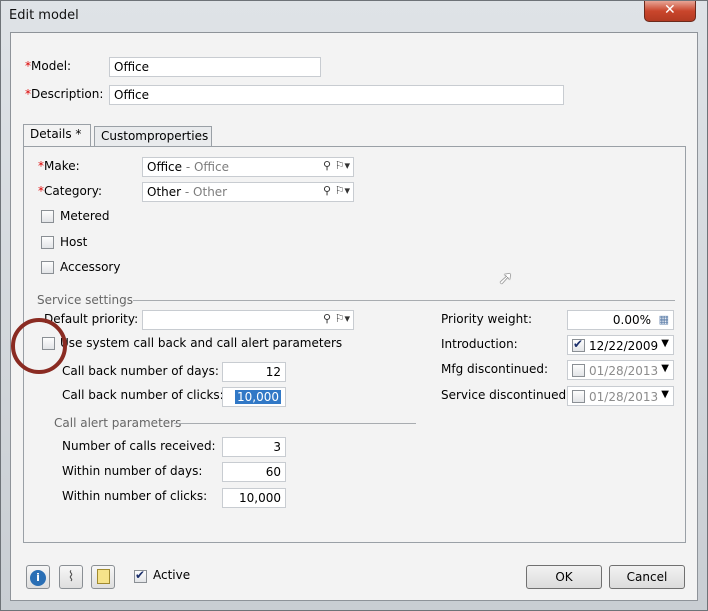 The image size is (708, 611). Describe the element at coordinates (647, 577) in the screenshot. I see `cancel-button: Cancel` at that location.